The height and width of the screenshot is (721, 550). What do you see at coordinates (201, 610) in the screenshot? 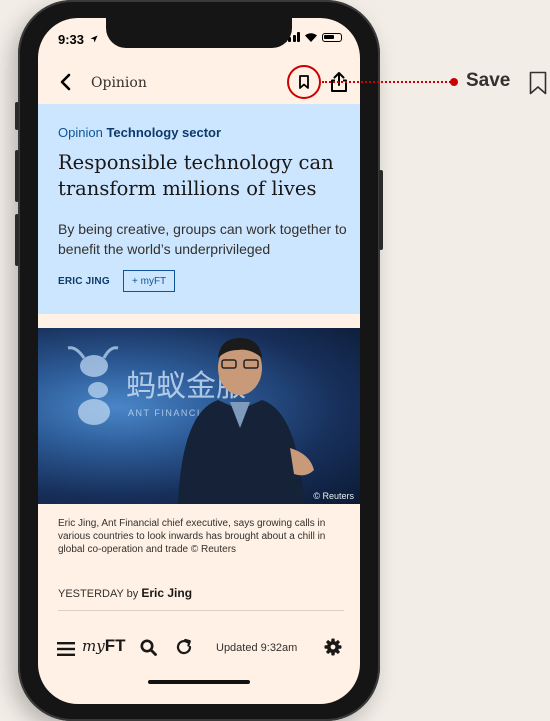
I see `divider` at bounding box center [201, 610].